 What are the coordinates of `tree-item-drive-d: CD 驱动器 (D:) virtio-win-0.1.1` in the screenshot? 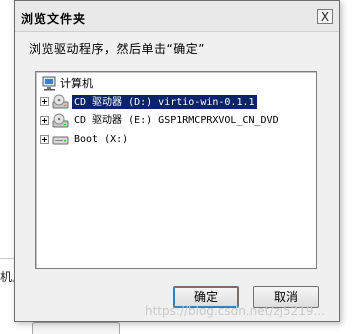 It's located at (173, 102).